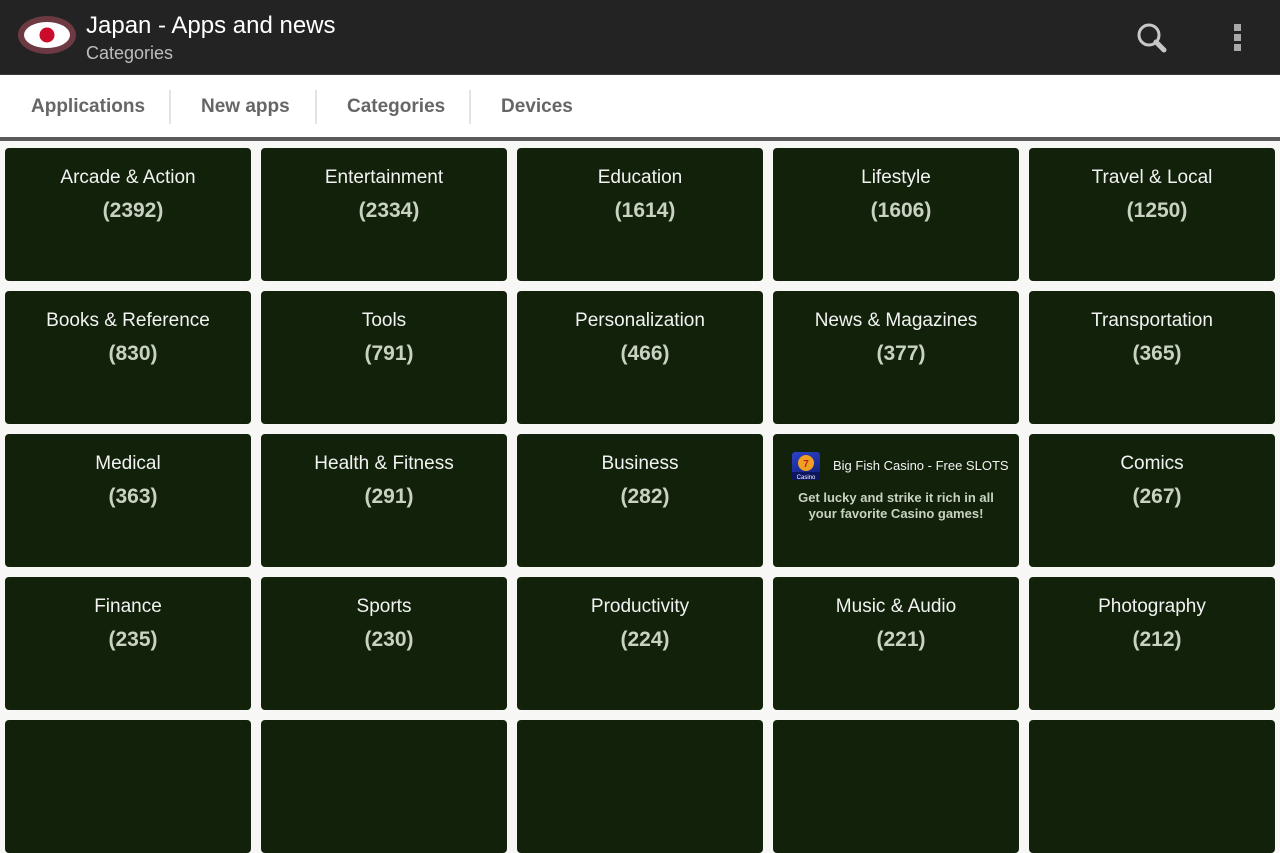  I want to click on category-name: Arcade & Action, so click(128, 177).